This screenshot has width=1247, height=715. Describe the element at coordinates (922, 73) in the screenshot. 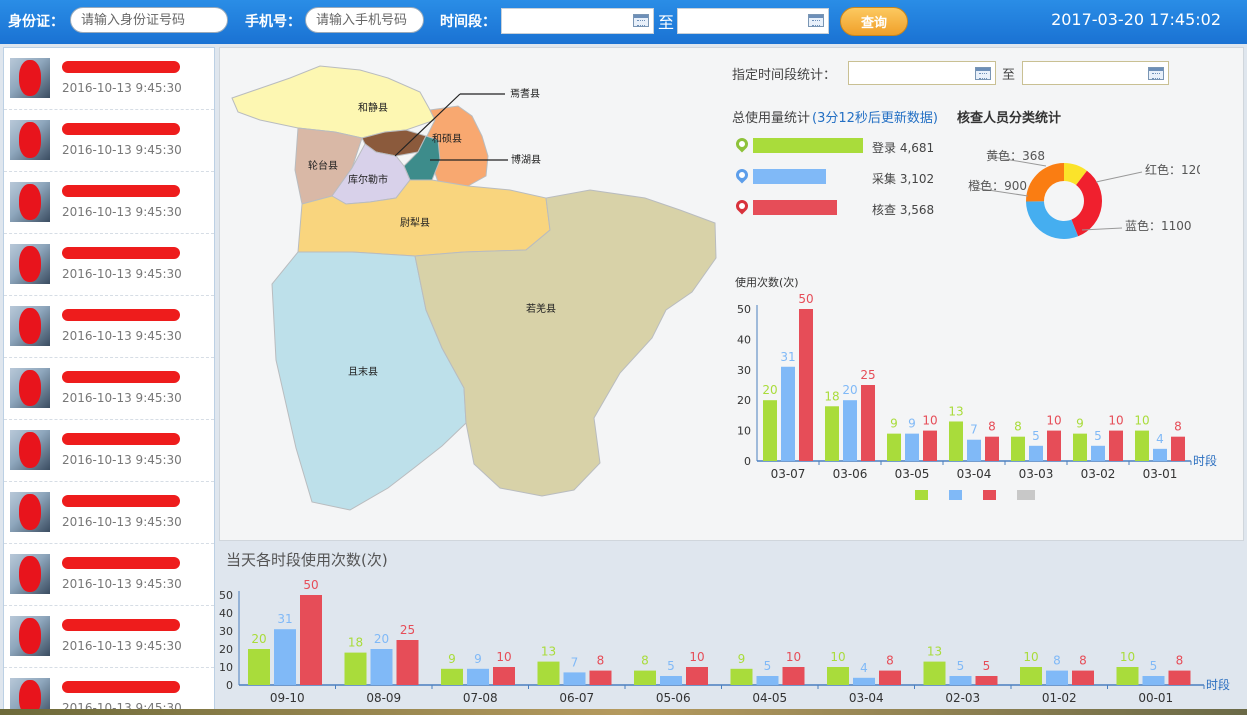

I see `stat-start-date-field` at that location.